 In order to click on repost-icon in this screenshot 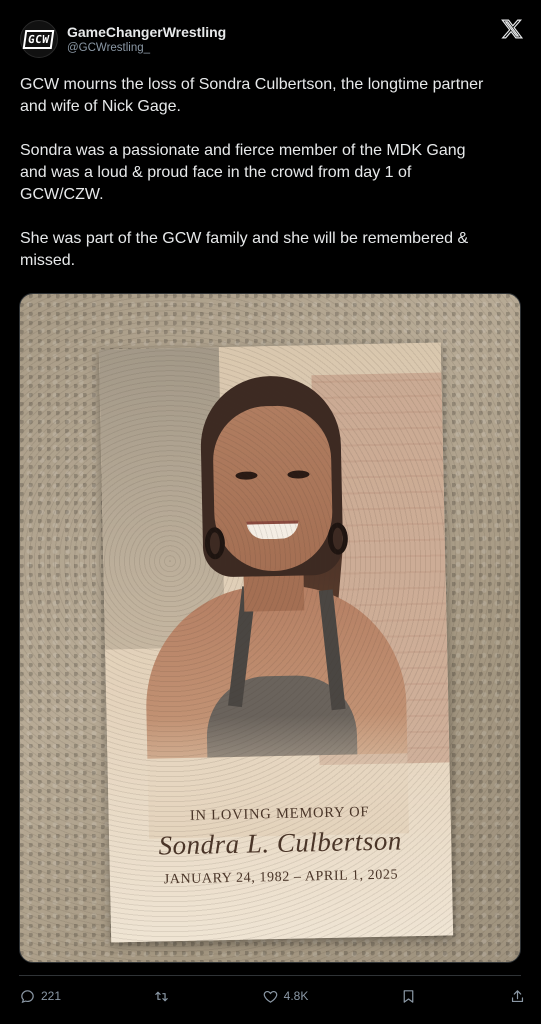, I will do `click(161, 996)`.